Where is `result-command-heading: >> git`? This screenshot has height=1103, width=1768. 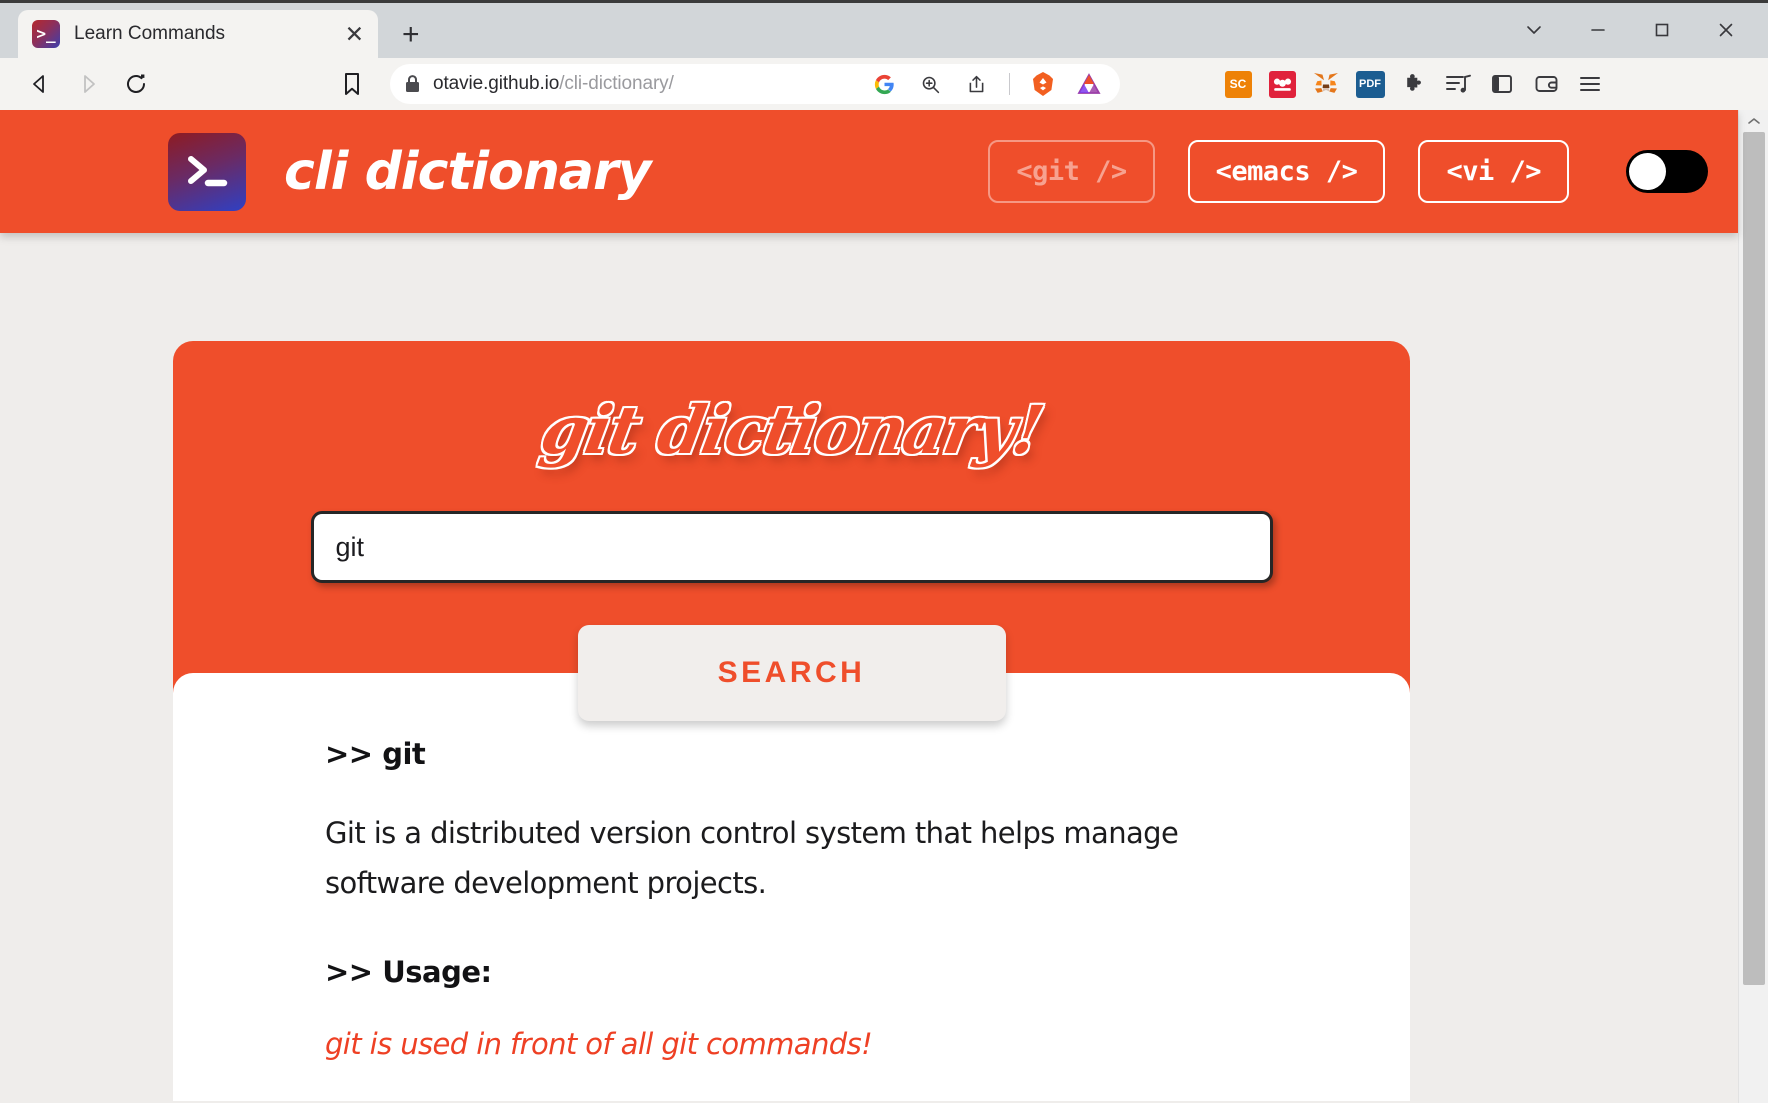
result-command-heading: >> git is located at coordinates (375, 754).